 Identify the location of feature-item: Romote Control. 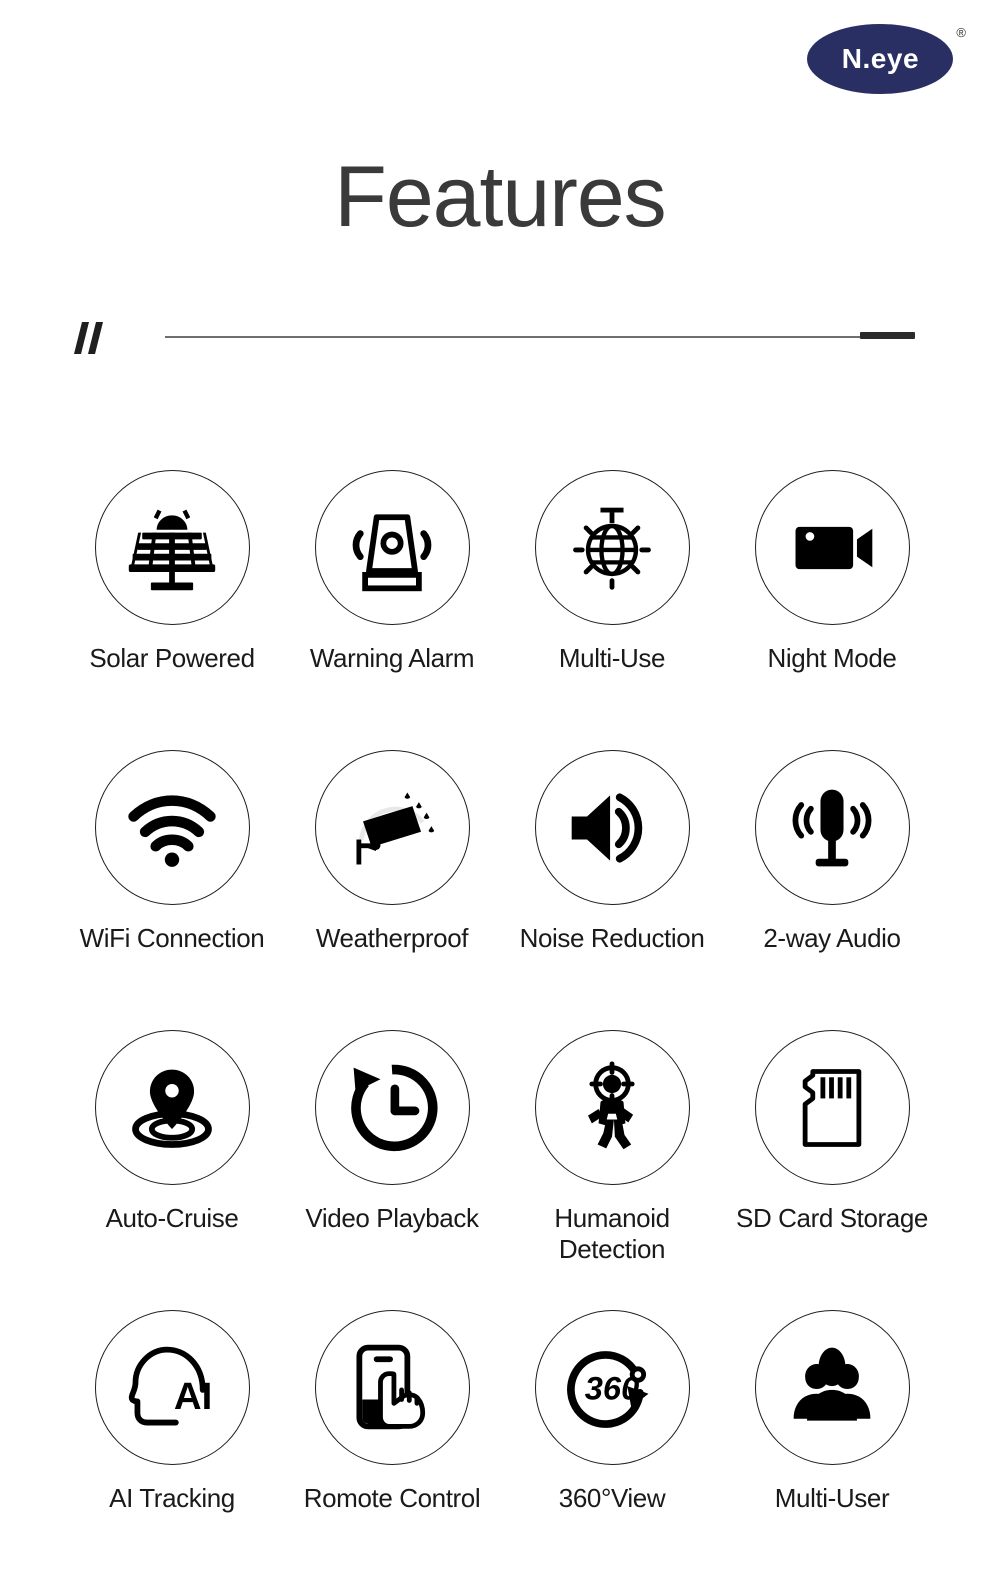
(392, 1449).